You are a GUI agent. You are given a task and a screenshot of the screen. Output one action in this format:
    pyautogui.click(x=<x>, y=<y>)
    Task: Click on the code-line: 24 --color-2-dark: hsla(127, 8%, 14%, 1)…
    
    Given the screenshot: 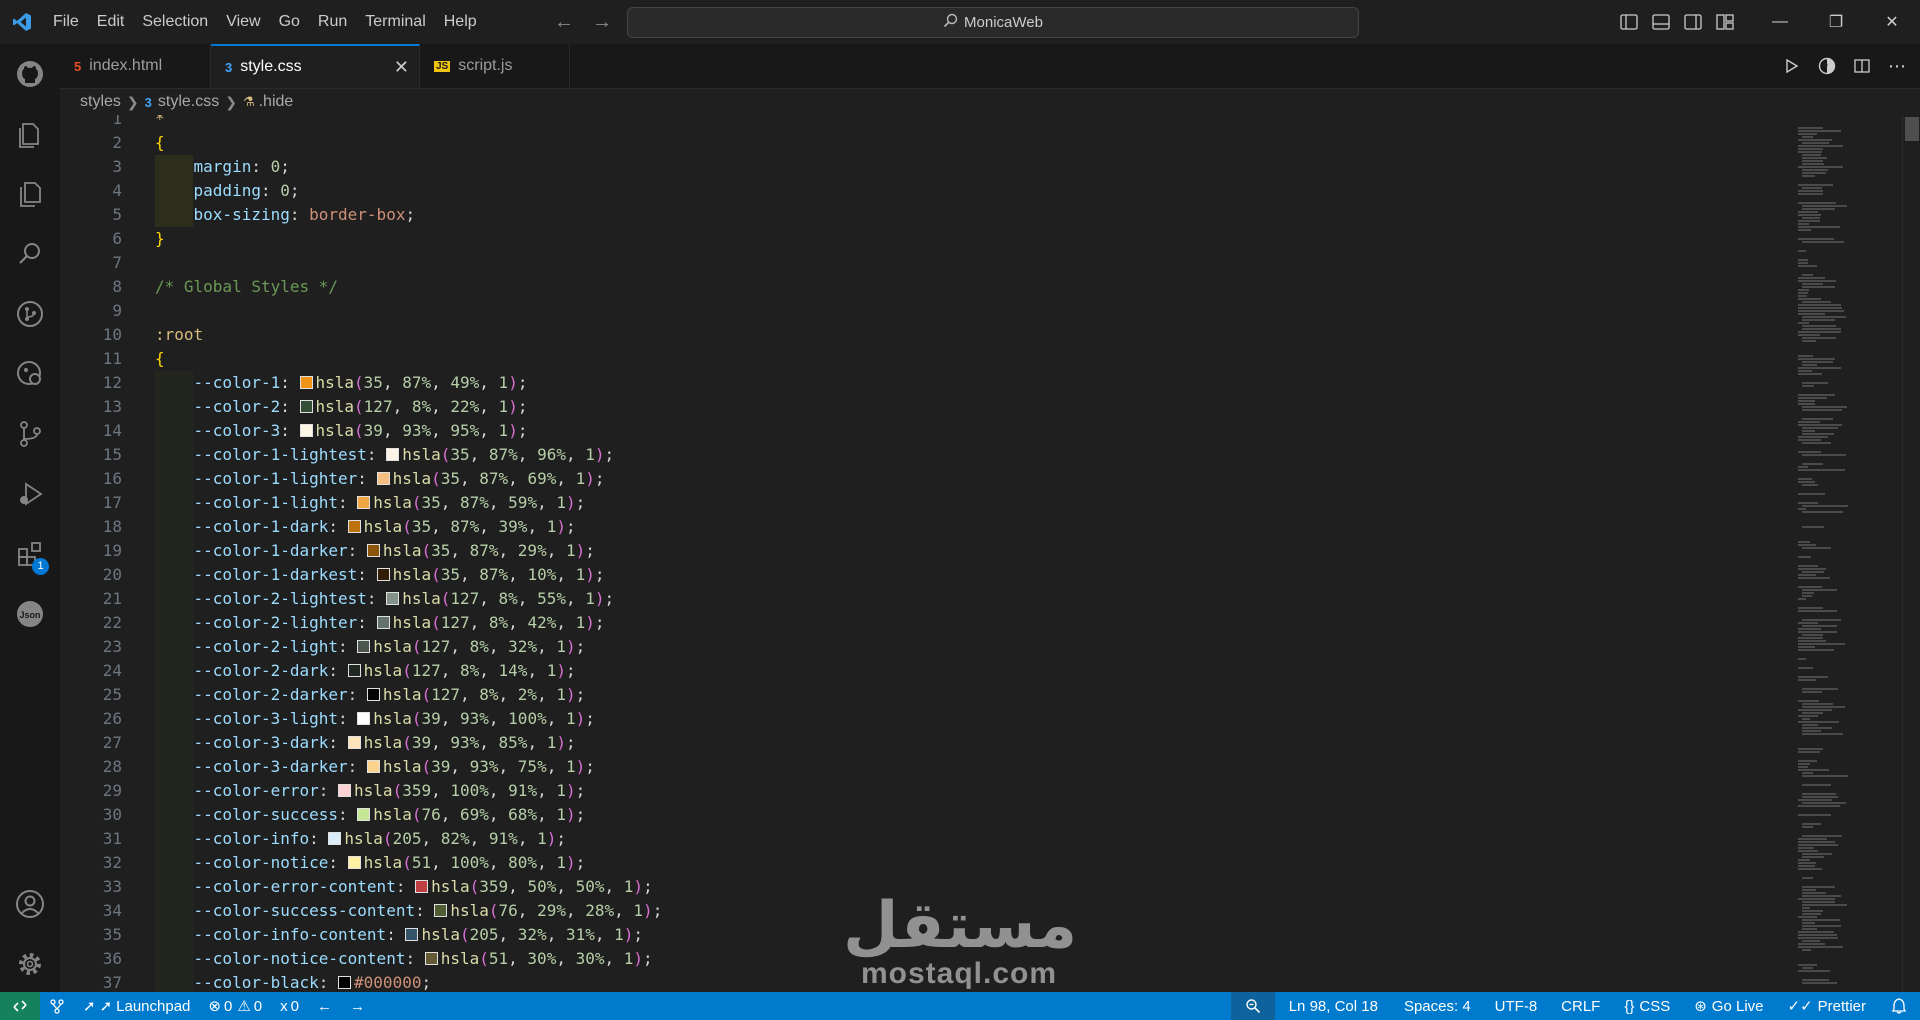 What is the action you would take?
    pyautogui.click(x=925, y=671)
    